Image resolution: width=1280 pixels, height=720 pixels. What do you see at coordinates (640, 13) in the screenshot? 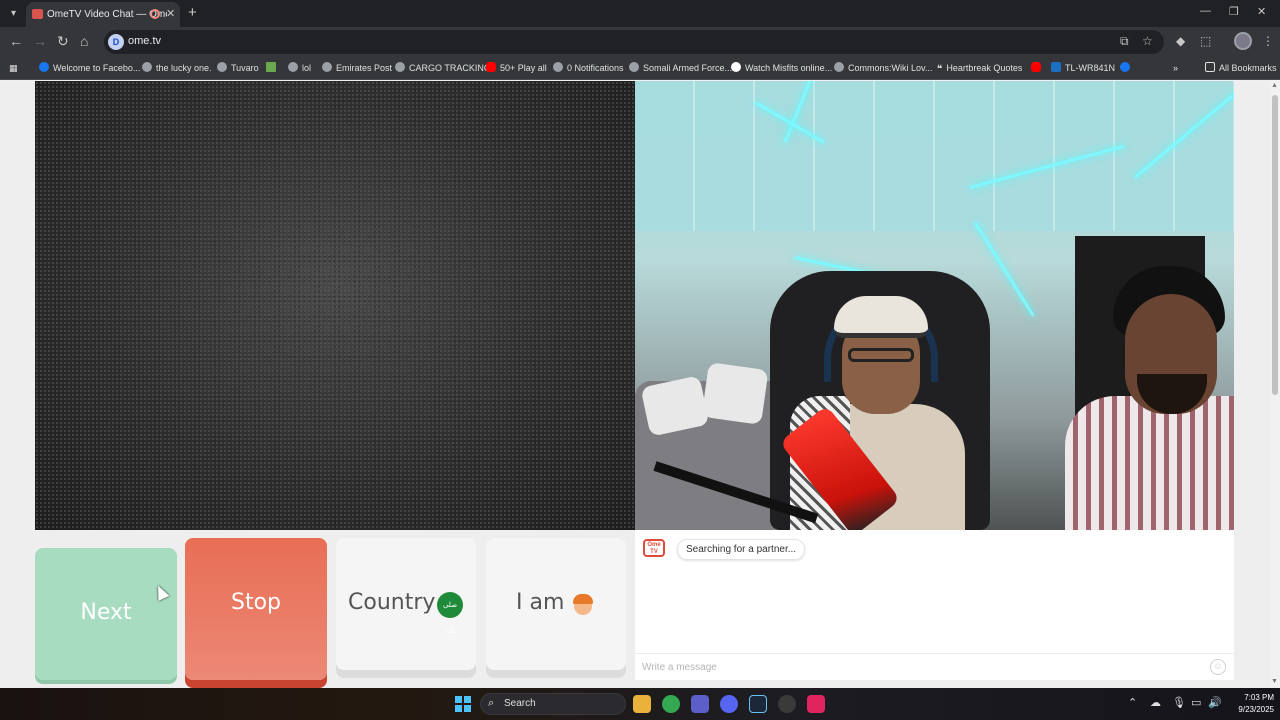
I see `browser-tab-strip: ▾ OmeTV Video Chat — Ome ✕ + — ❐ ✕` at bounding box center [640, 13].